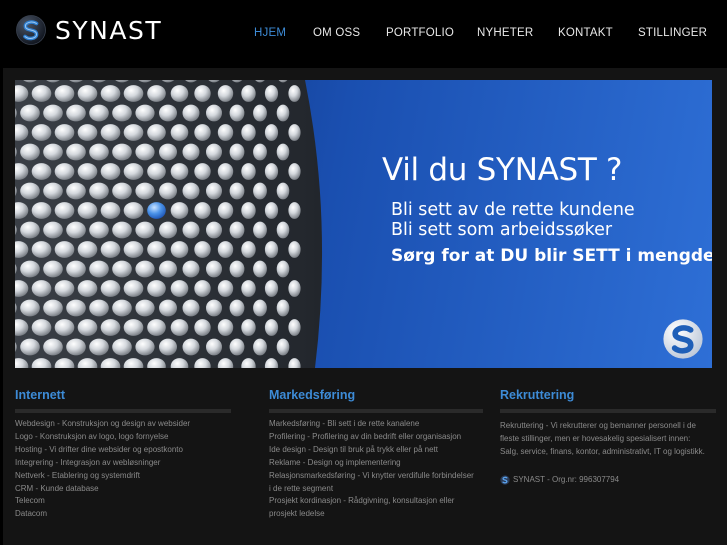 The height and width of the screenshot is (545, 727). What do you see at coordinates (537, 395) in the screenshot?
I see `section-title-rekruttering: Rekruttering` at bounding box center [537, 395].